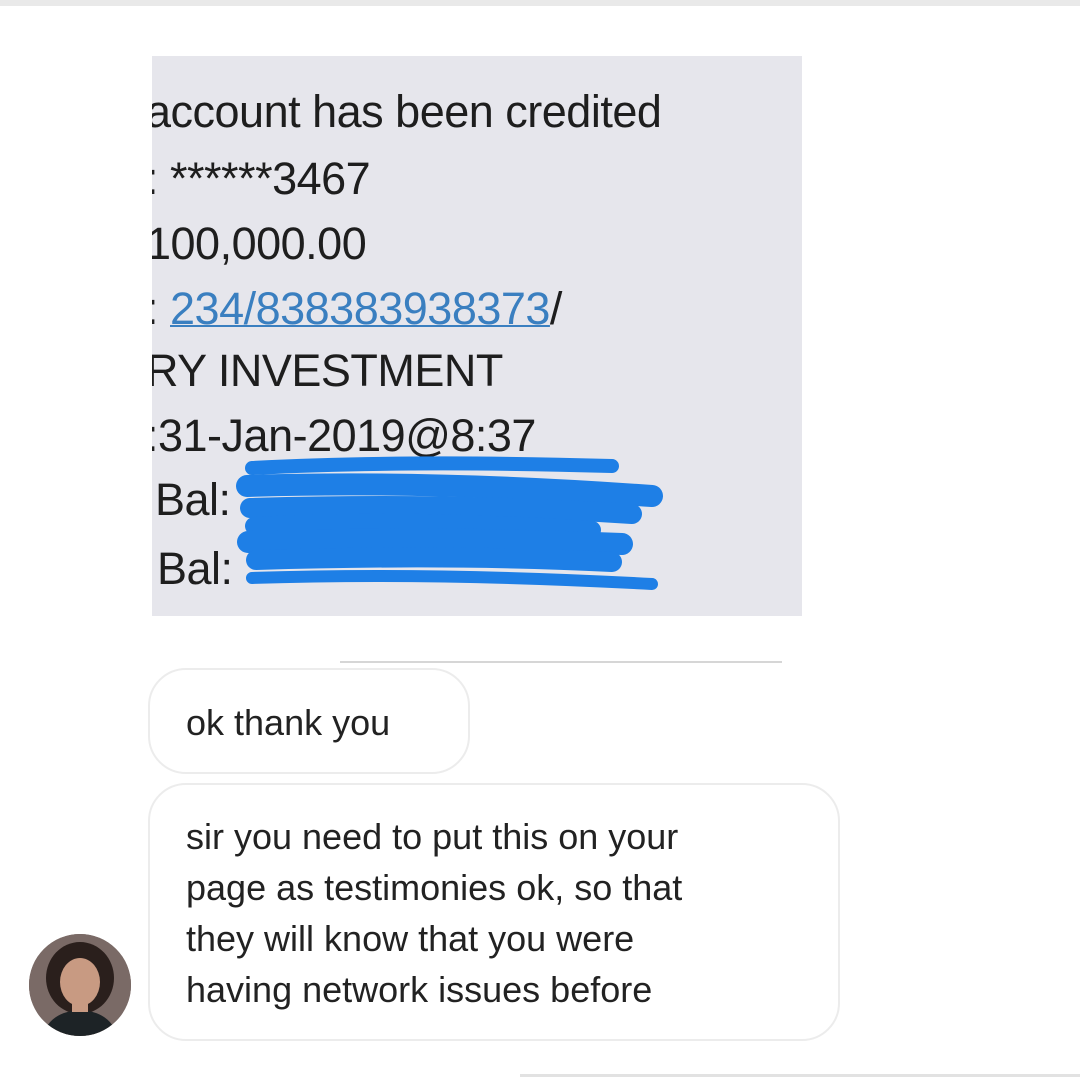 Image resolution: width=1080 pixels, height=1080 pixels. Describe the element at coordinates (561, 662) in the screenshot. I see `message-divider` at that location.